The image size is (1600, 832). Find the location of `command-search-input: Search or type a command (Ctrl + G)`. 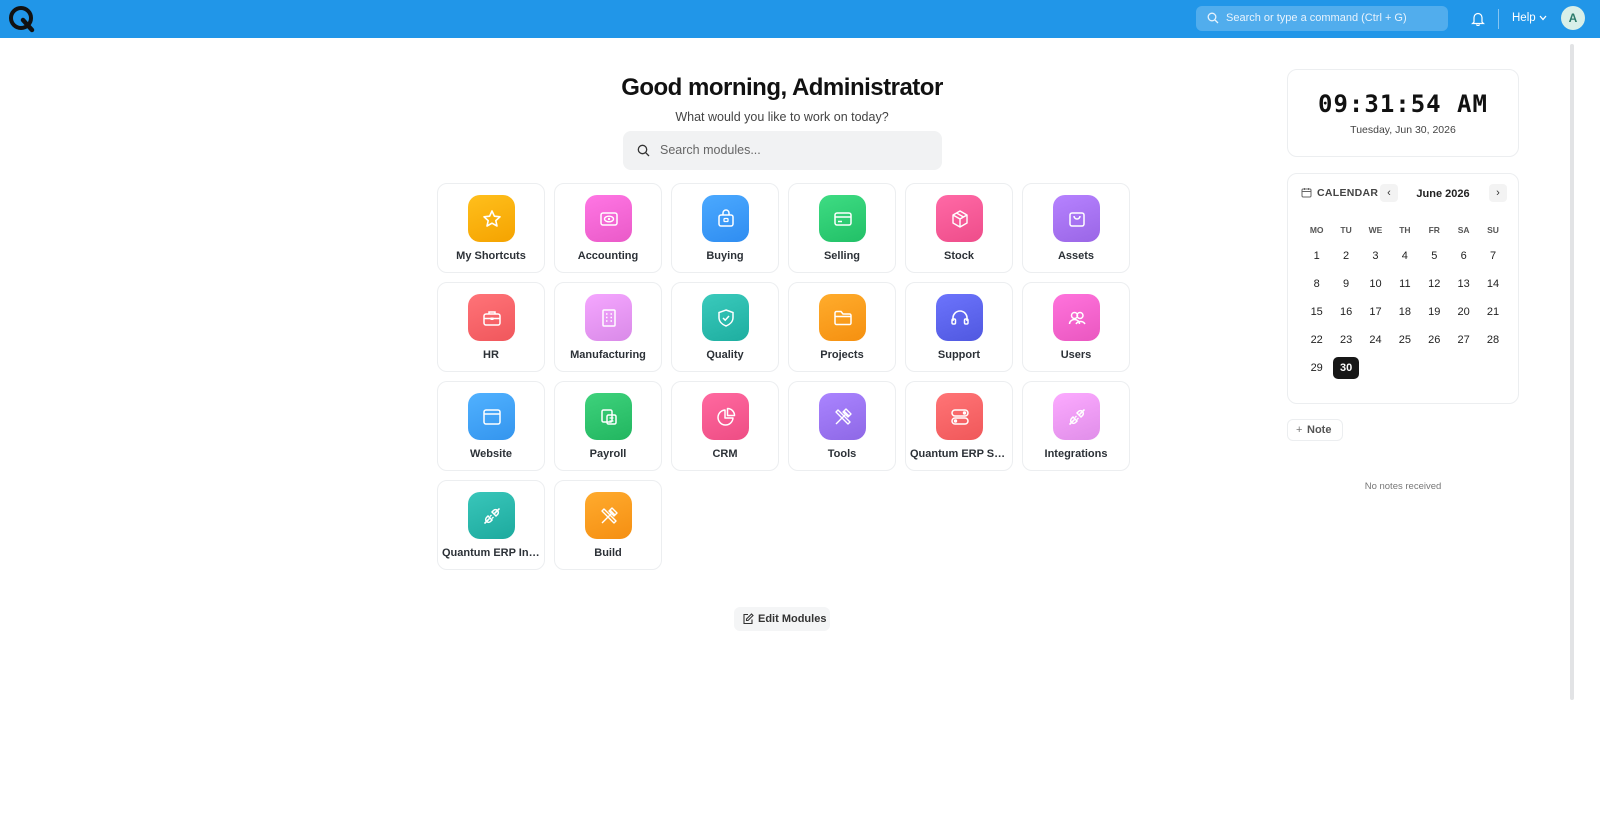

command-search-input: Search or type a command (Ctrl + G) is located at coordinates (1322, 18).